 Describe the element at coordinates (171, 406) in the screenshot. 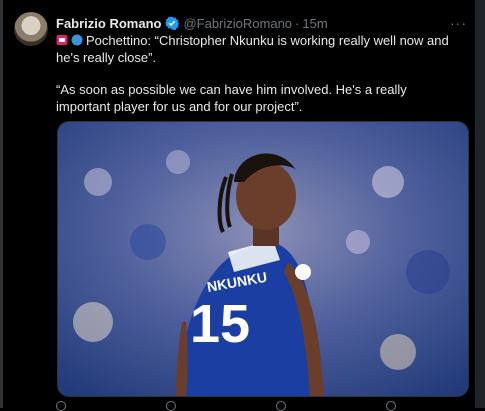

I see `retweet-icon` at that location.